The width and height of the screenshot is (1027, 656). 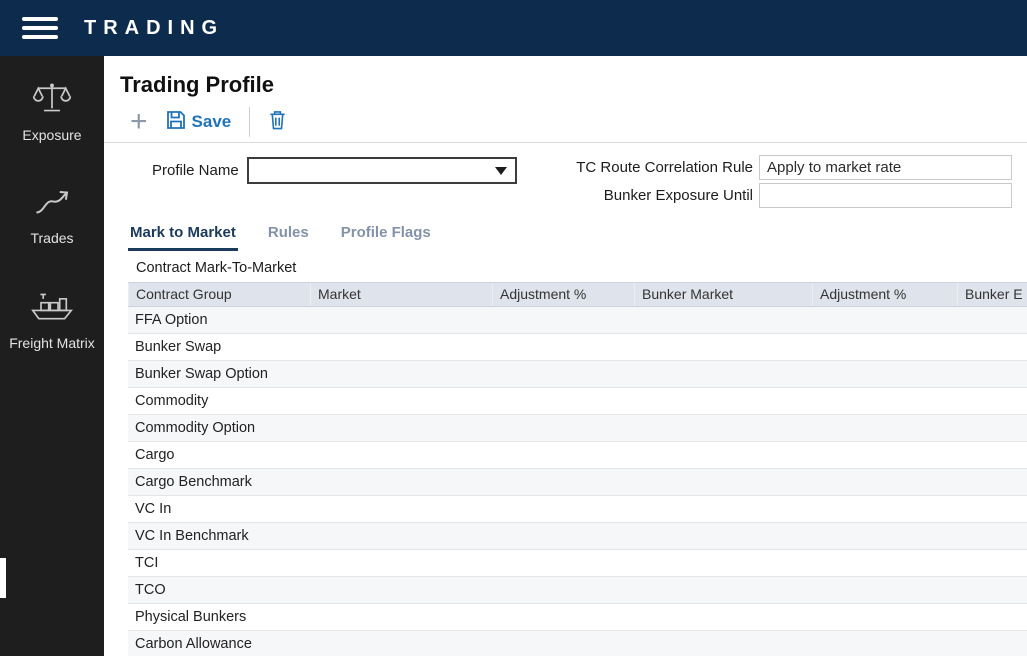 I want to click on save-disk-icon, so click(x=176, y=122).